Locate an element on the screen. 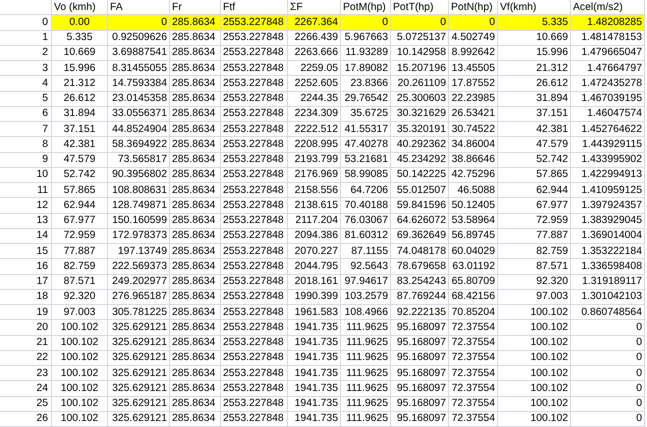 The height and width of the screenshot is (427, 647). table-cell: 22.23985 is located at coordinates (473, 99).